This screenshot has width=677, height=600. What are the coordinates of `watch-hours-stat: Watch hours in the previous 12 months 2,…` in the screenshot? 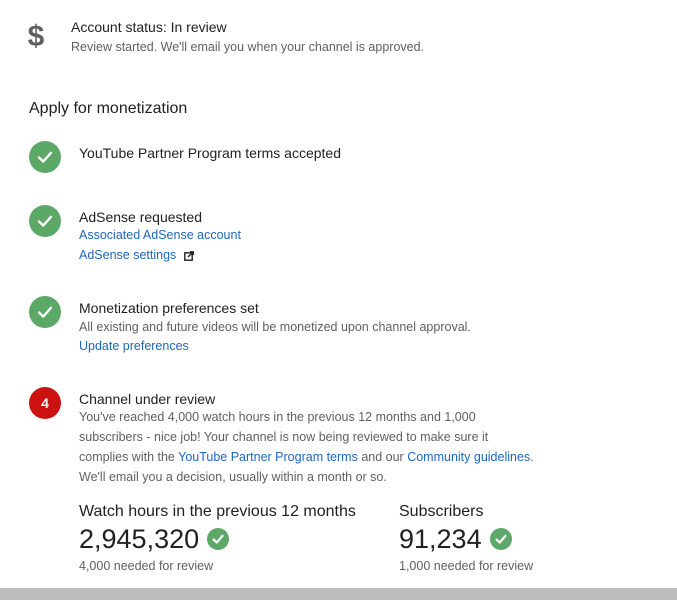 It's located at (217, 538).